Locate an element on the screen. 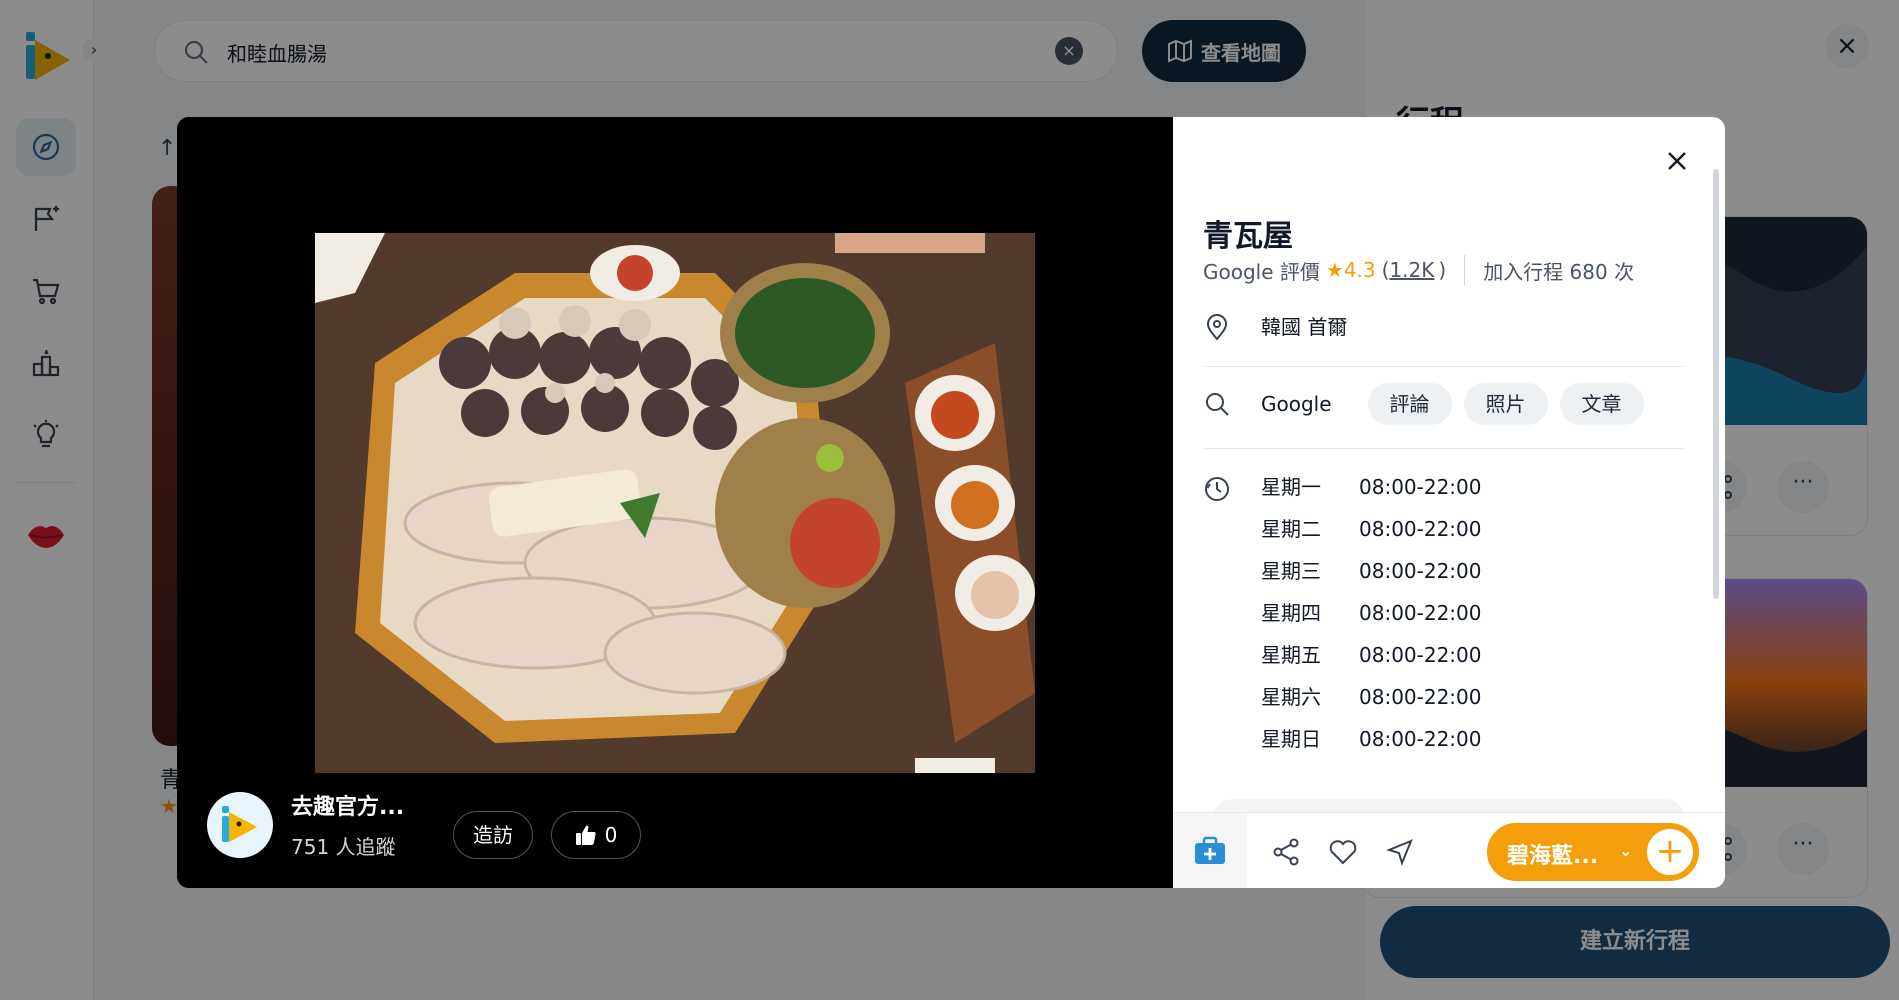 The image size is (1899, 1000). author-avatar is located at coordinates (240, 824).